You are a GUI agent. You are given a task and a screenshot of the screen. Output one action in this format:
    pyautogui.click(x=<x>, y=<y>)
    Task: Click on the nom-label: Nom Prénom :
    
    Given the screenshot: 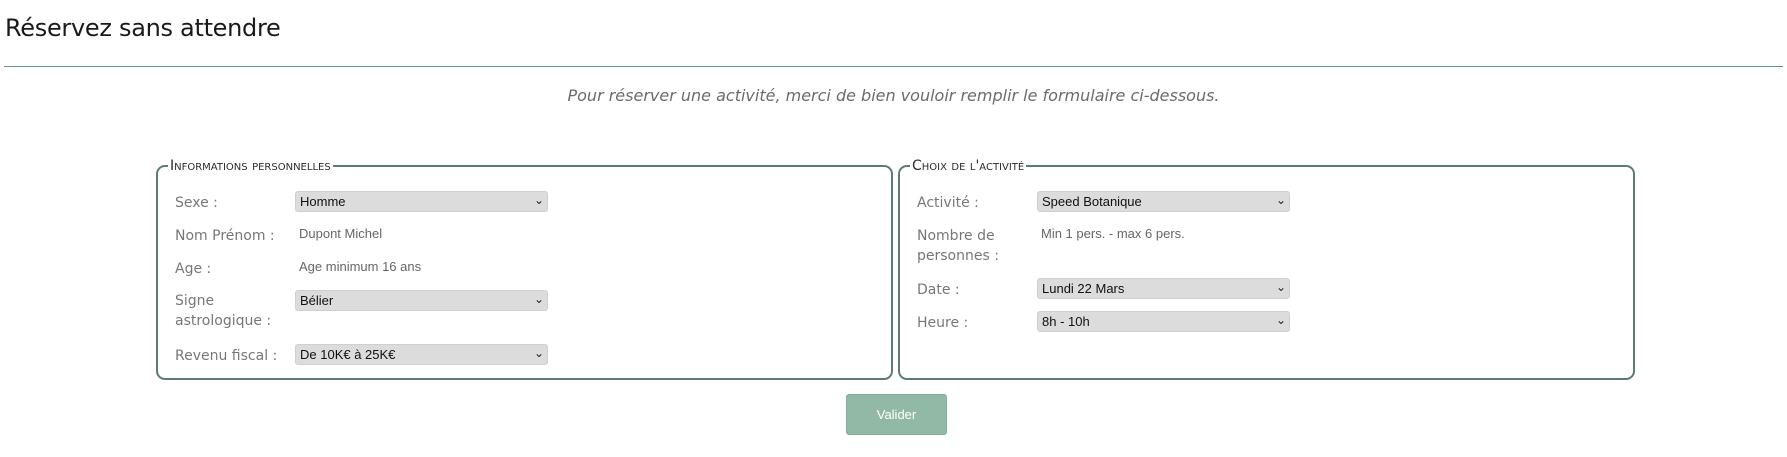 What is the action you would take?
    pyautogui.click(x=225, y=236)
    